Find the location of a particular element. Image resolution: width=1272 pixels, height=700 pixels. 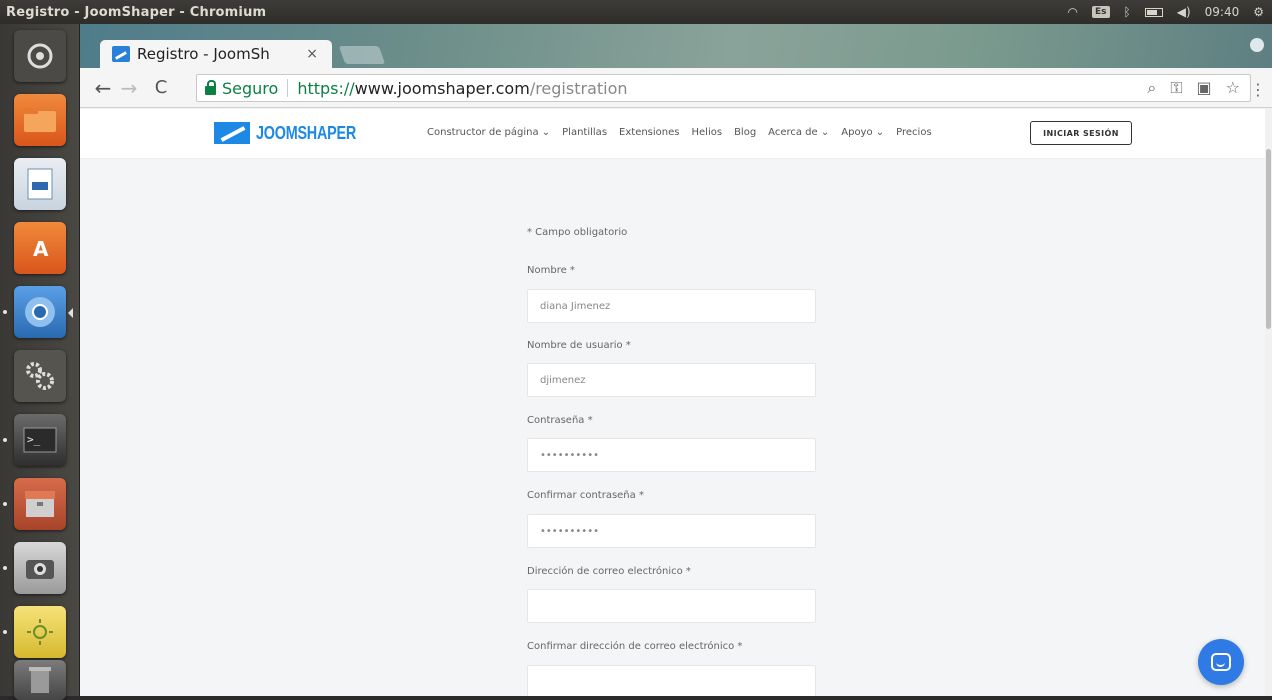

nav-item-extensiones: Extensiones is located at coordinates (649, 132).